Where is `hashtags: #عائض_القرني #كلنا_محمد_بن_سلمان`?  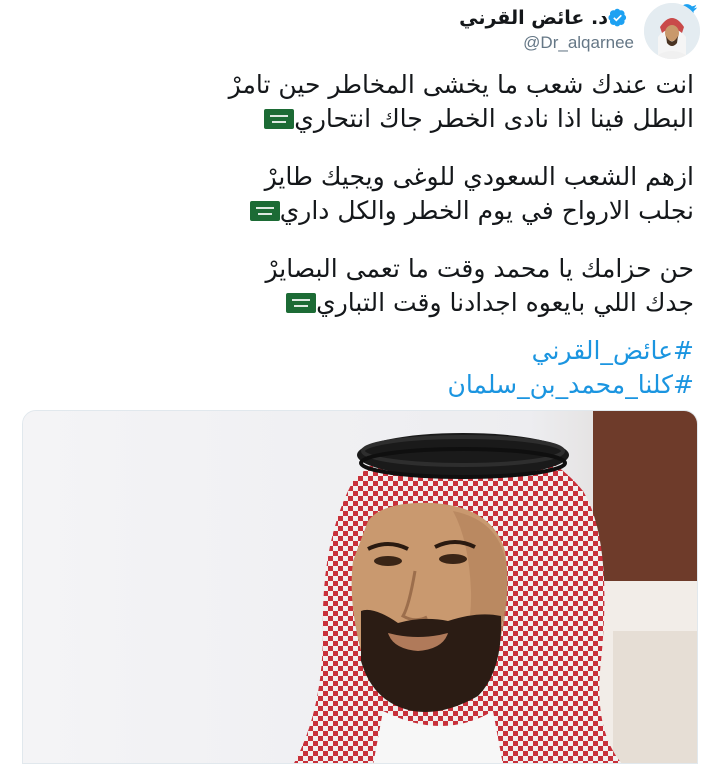 hashtags: #عائض_القرني #كلنا_محمد_بن_سلمان is located at coordinates (374, 368).